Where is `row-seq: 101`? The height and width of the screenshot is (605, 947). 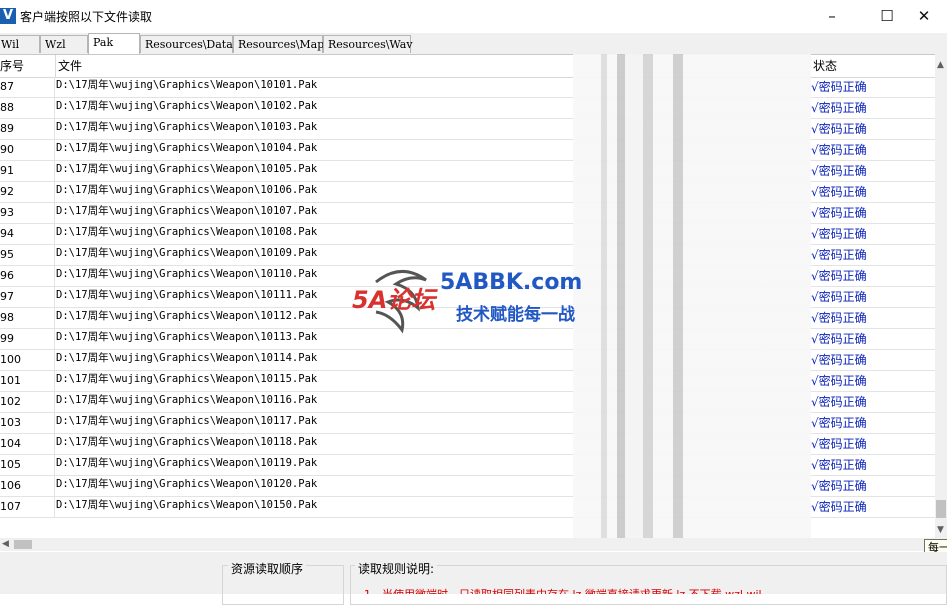
row-seq: 101 is located at coordinates (27, 381).